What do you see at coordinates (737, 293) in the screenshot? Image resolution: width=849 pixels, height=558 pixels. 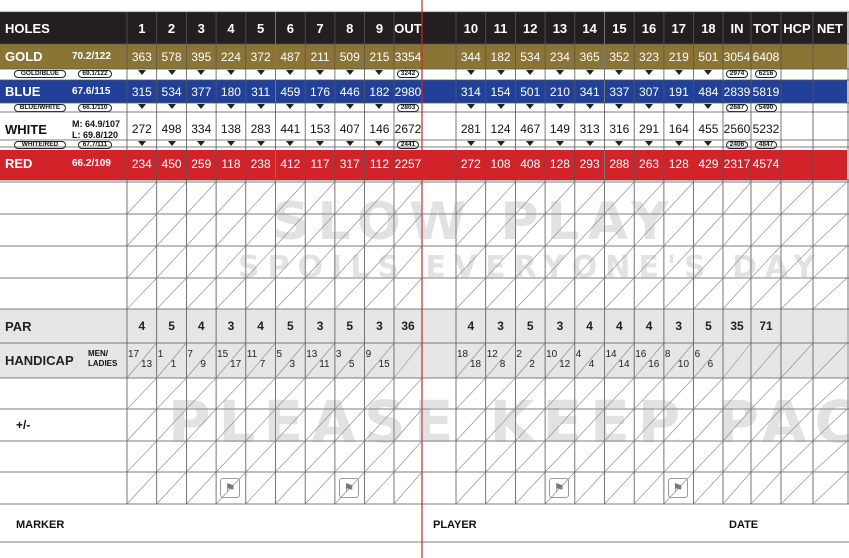 I see `score-row-4-in` at bounding box center [737, 293].